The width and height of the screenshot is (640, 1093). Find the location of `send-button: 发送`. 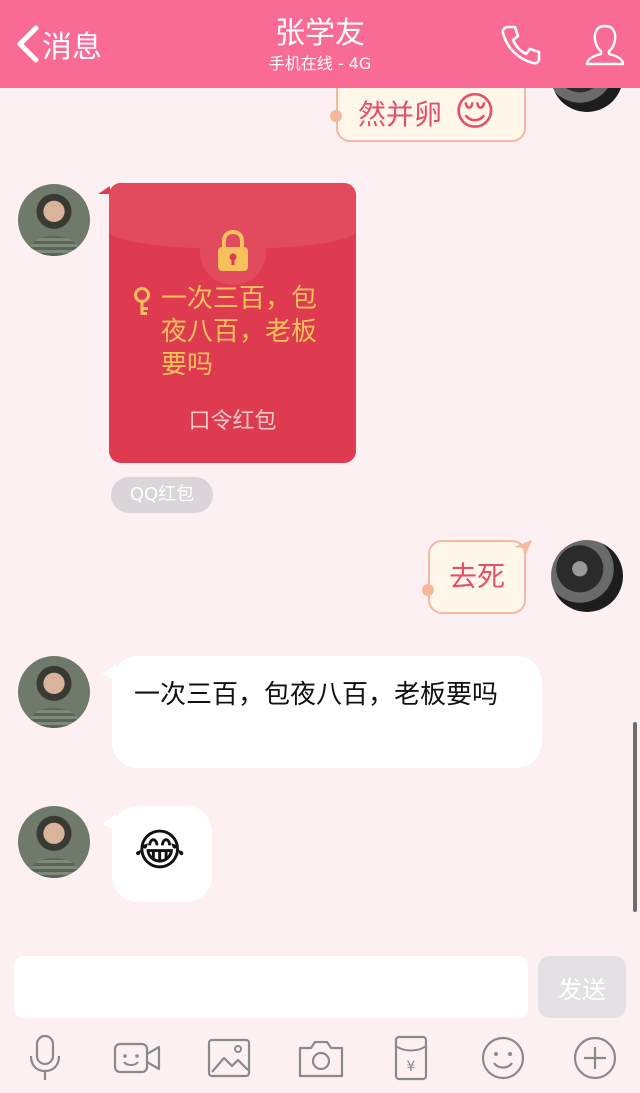

send-button: 发送 is located at coordinates (582, 987).